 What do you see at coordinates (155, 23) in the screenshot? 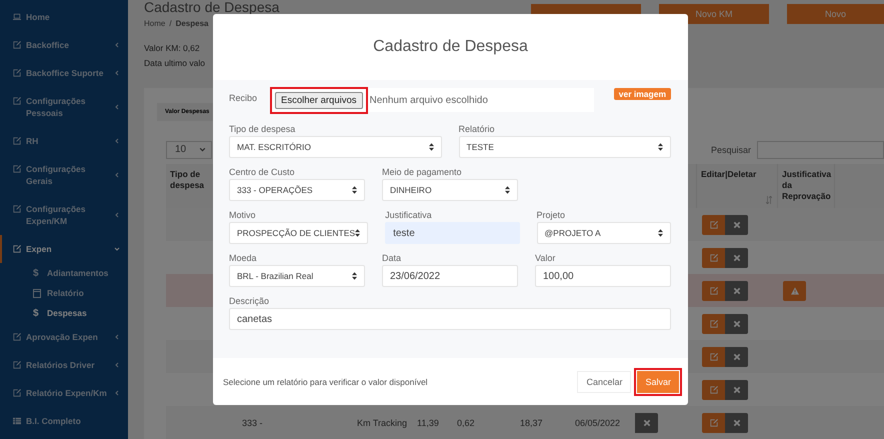
I see `breadcrumb-link: Home` at bounding box center [155, 23].